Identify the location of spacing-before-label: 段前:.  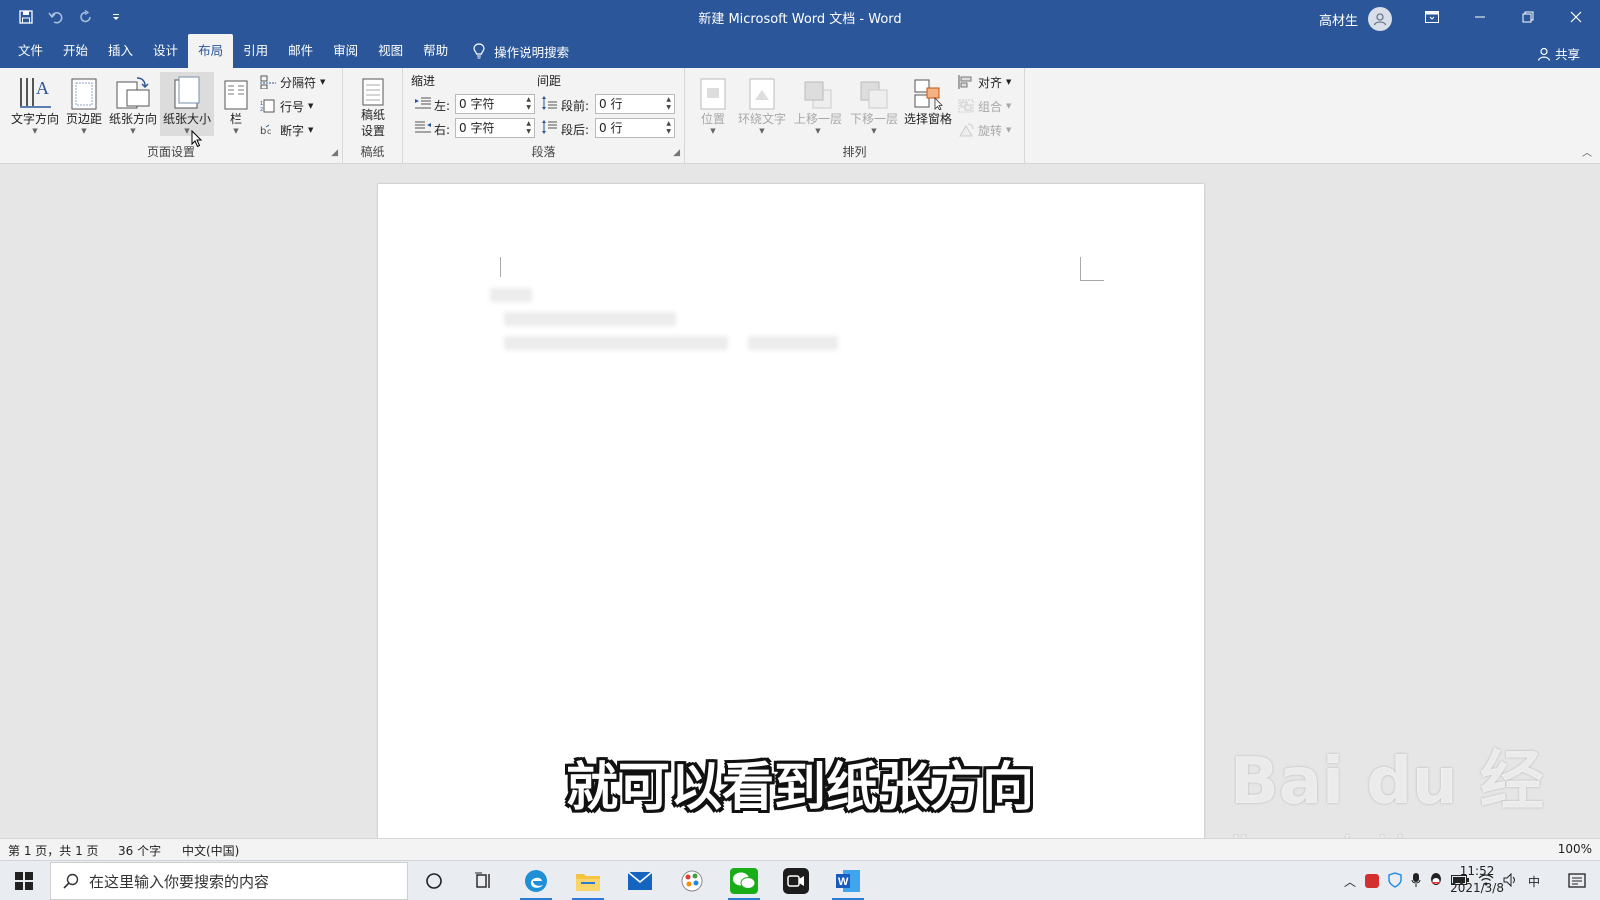
(575, 106).